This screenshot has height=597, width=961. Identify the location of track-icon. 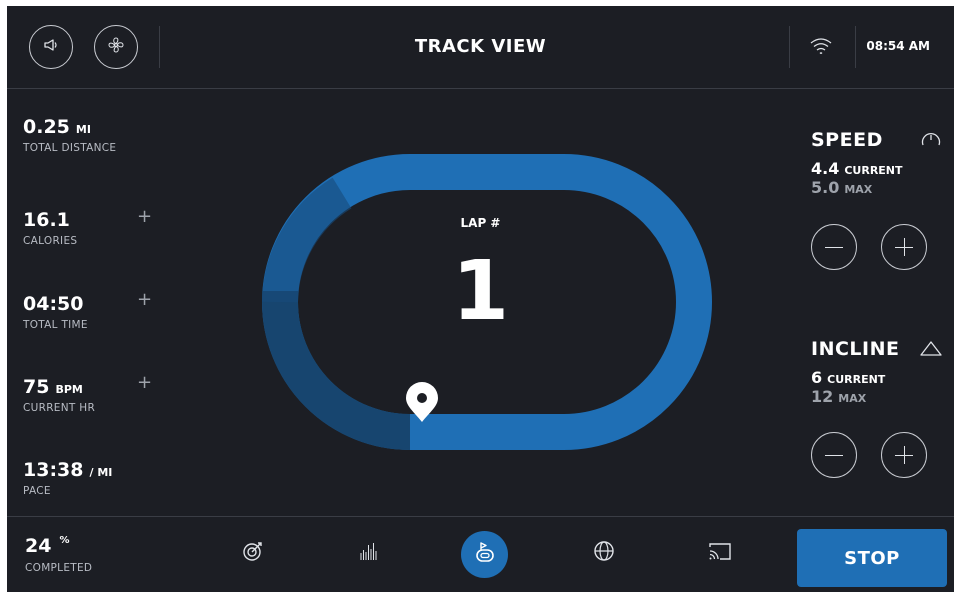
(485, 555).